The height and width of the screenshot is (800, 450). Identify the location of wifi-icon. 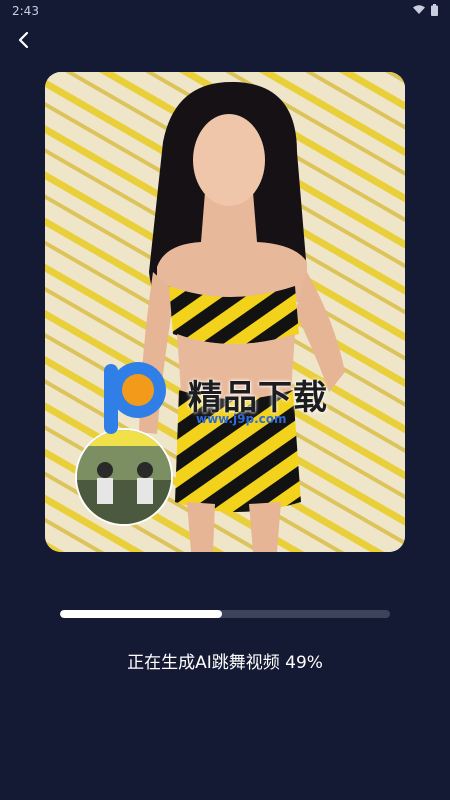
(419, 11).